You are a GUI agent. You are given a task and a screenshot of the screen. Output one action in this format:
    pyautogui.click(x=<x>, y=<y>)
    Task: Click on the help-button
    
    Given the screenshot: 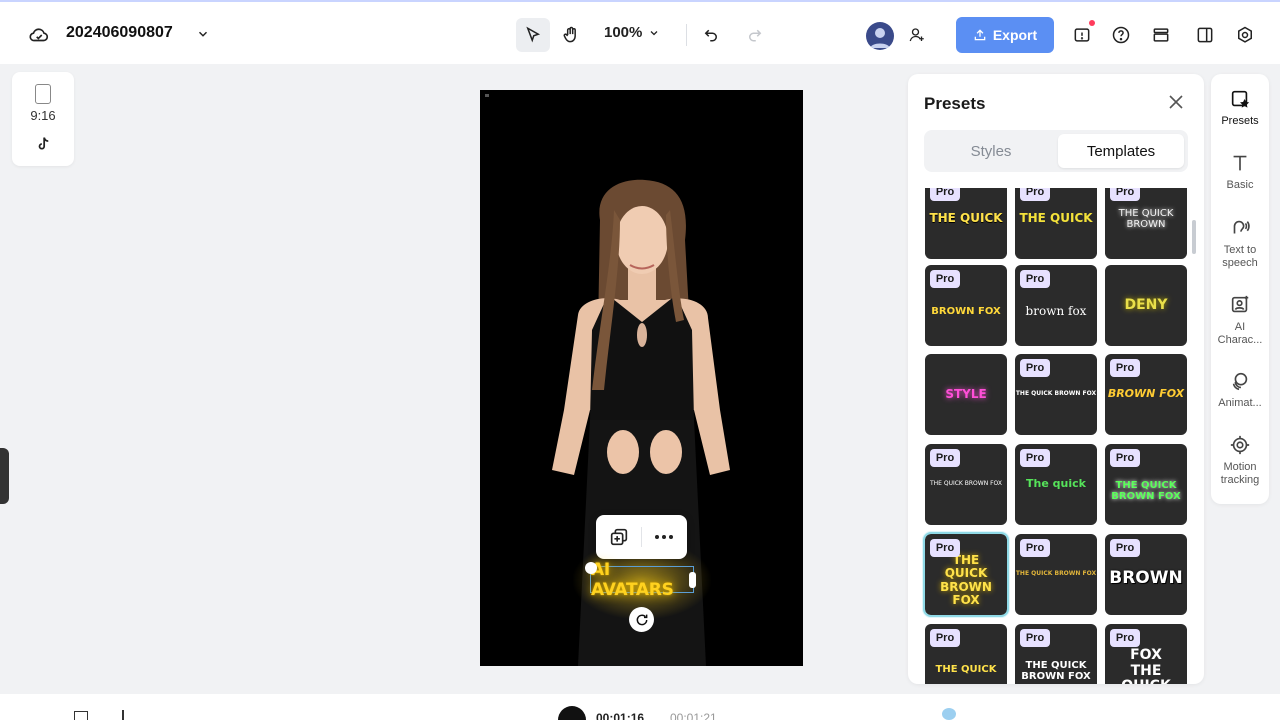 What is the action you would take?
    pyautogui.click(x=1121, y=35)
    